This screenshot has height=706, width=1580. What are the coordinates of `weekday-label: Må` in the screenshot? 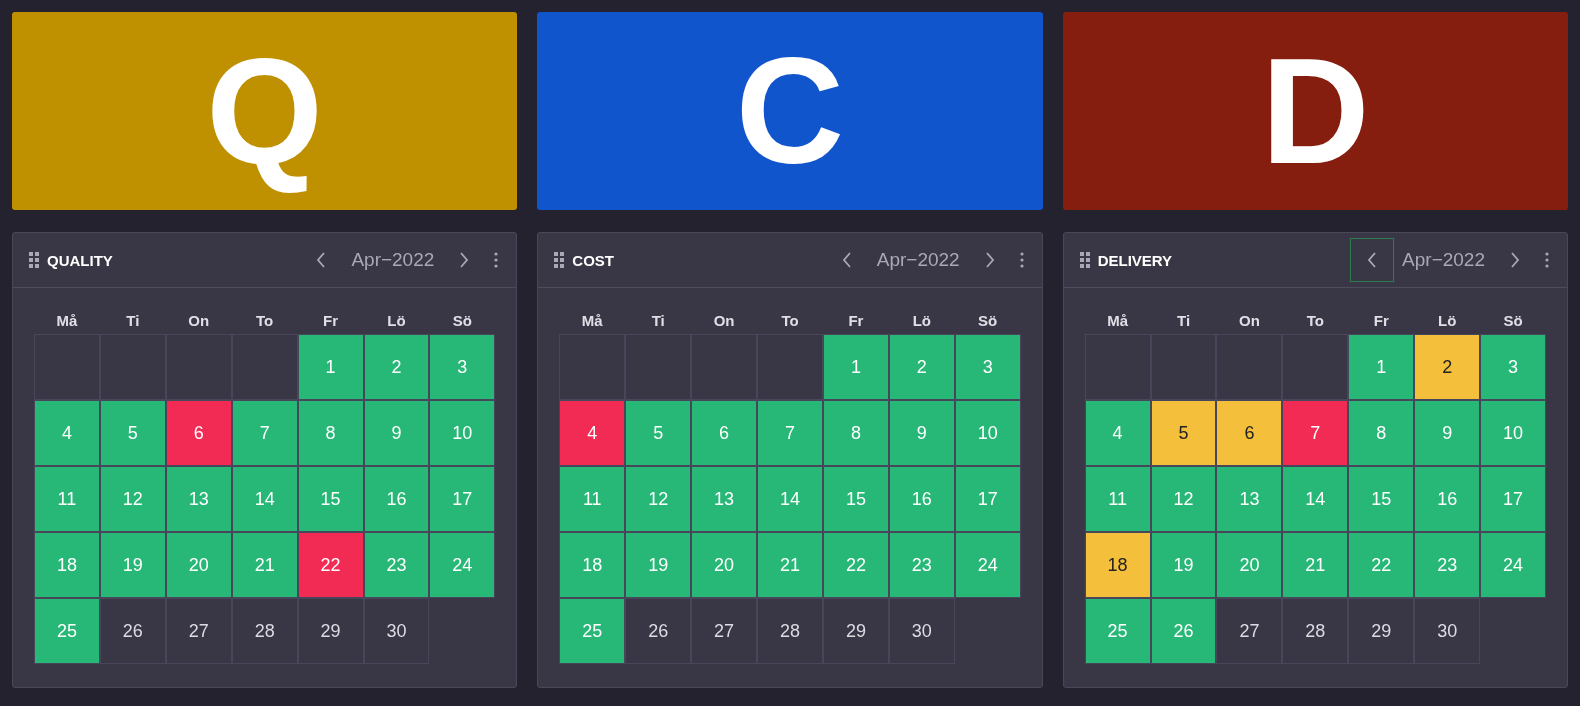 It's located at (67, 320).